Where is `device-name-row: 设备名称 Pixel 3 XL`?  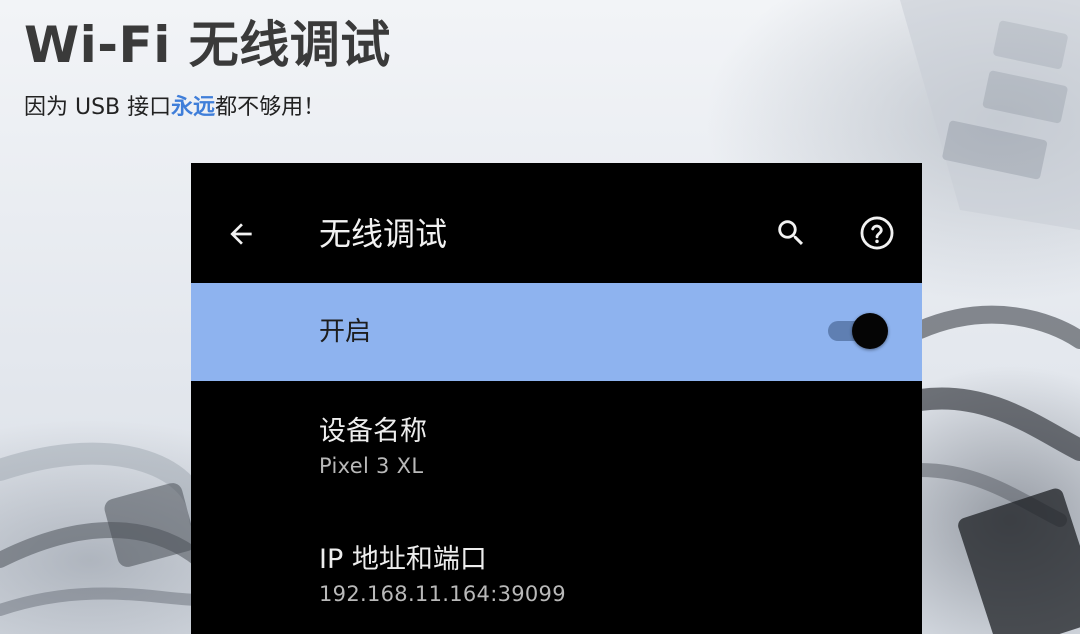 device-name-row: 设备名称 Pixel 3 XL is located at coordinates (556, 445).